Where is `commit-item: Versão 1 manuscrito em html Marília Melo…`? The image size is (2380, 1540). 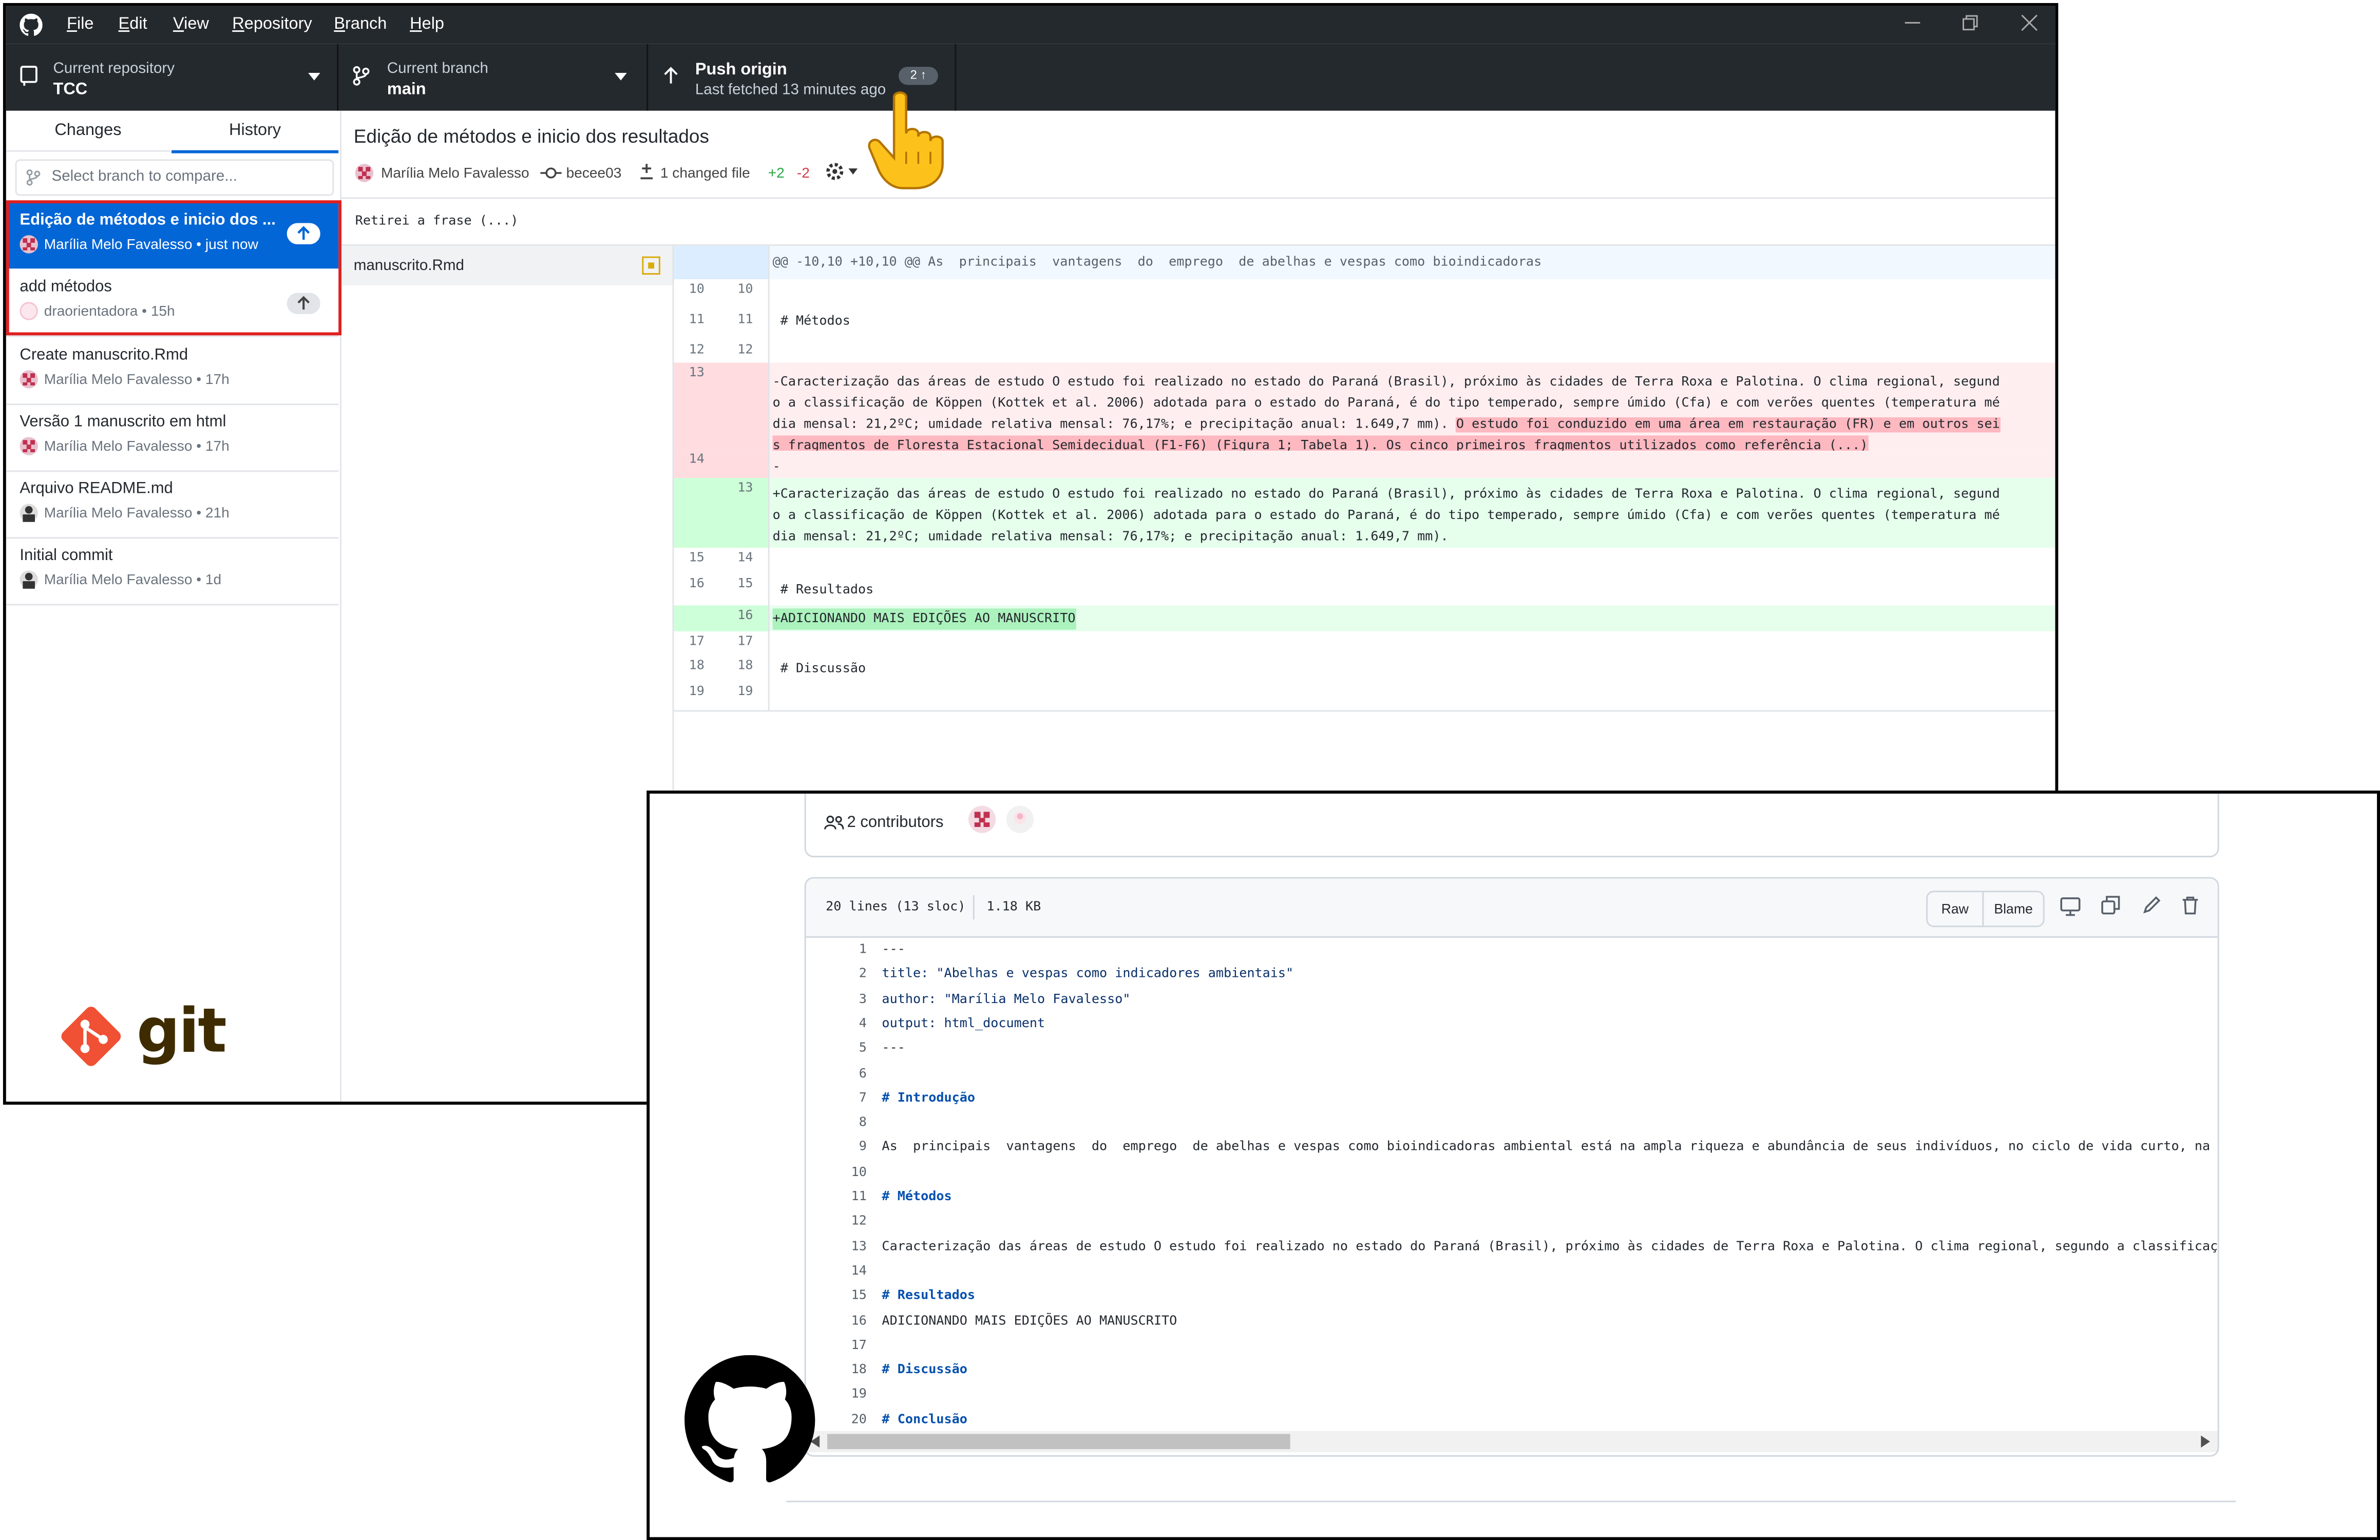
commit-item: Versão 1 manuscrito em html Marília Melo… is located at coordinates (172, 437).